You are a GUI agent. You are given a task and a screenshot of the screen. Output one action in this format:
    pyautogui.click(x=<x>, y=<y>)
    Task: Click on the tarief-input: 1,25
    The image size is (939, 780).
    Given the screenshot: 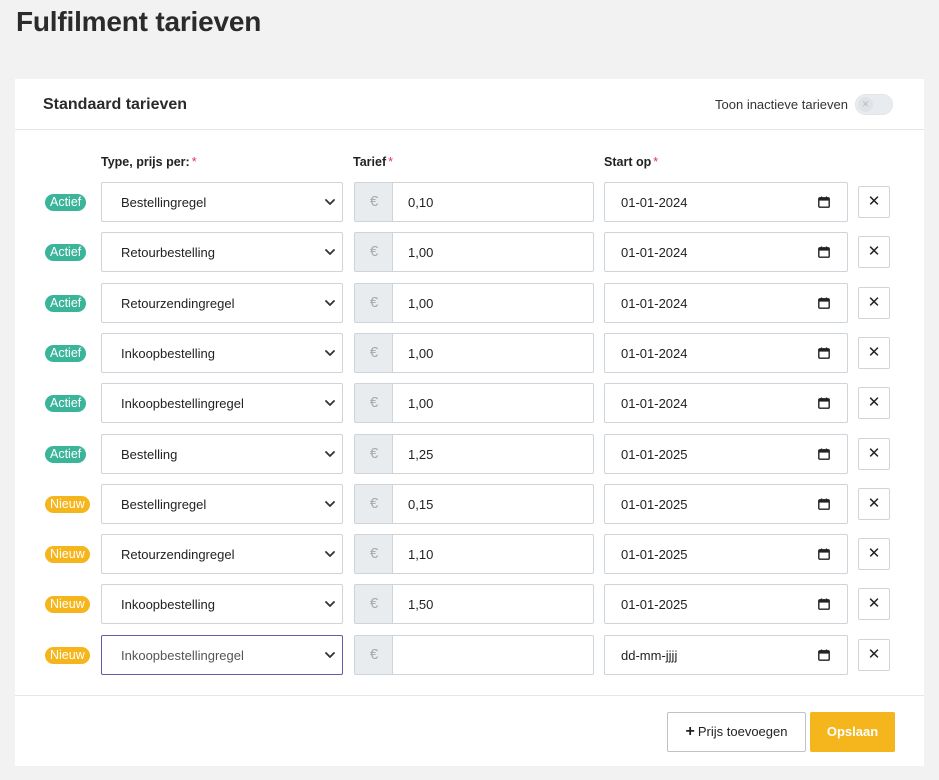 What is the action you would take?
    pyautogui.click(x=493, y=453)
    